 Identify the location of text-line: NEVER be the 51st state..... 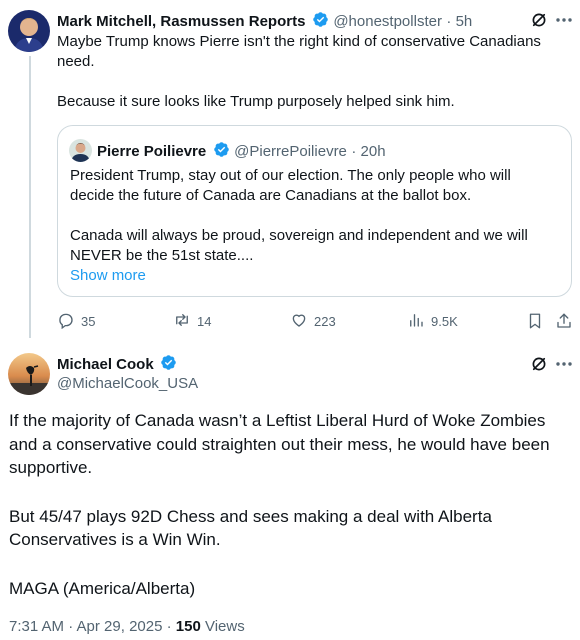
(162, 255).